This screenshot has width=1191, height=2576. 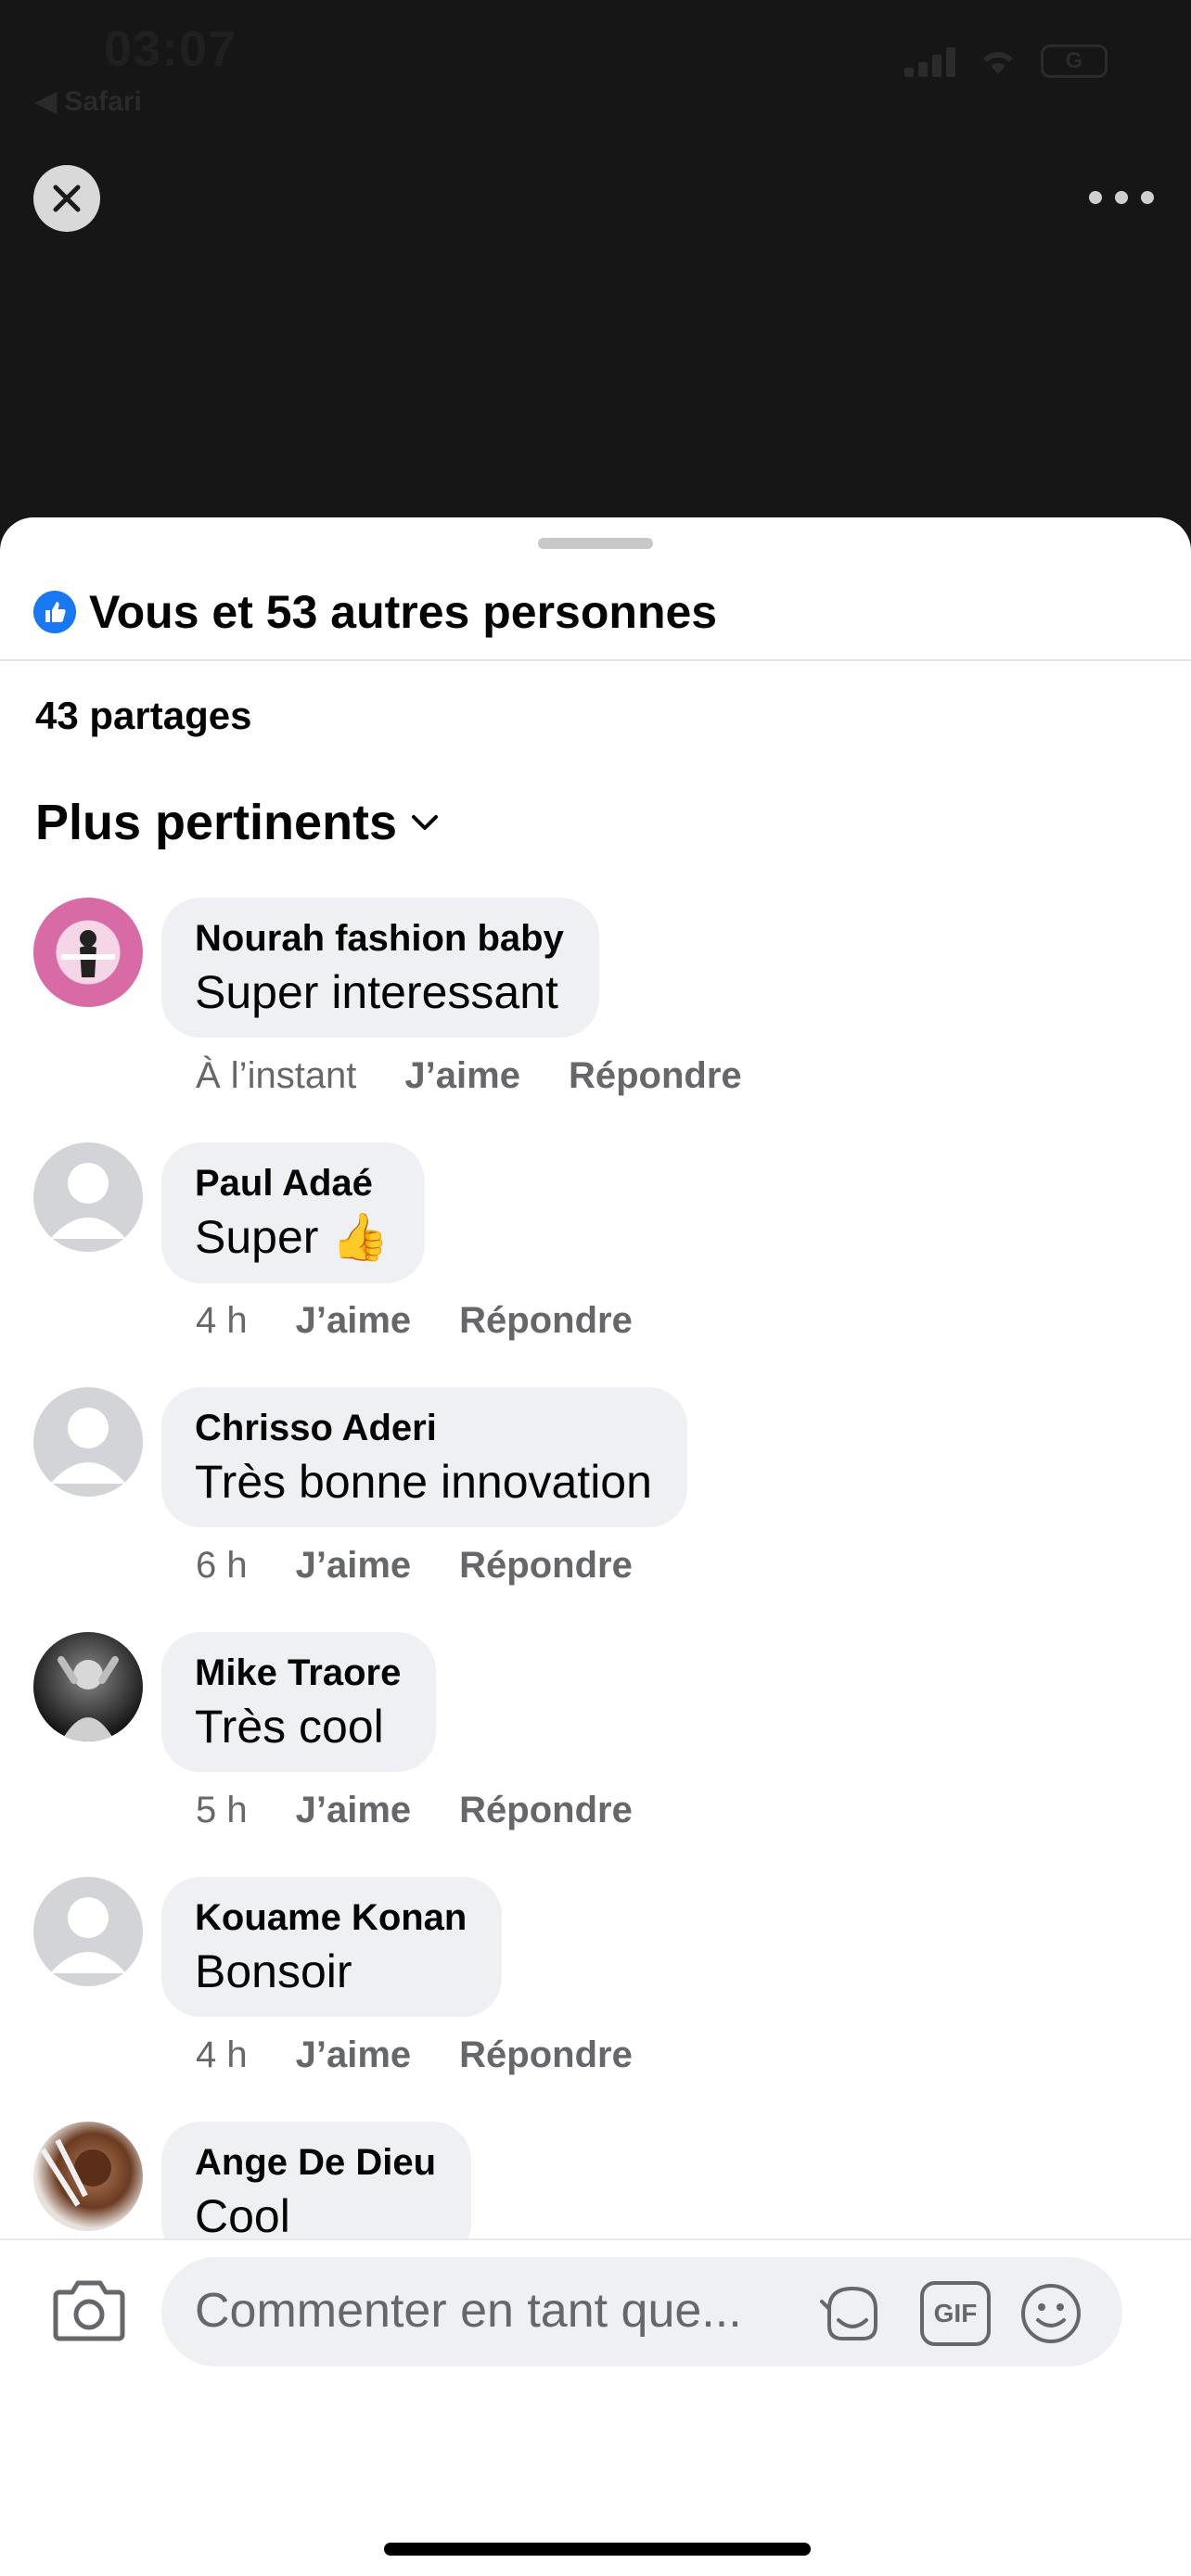 I want to click on comment-bubble: Paul Adaé Super 👍, so click(x=293, y=1212).